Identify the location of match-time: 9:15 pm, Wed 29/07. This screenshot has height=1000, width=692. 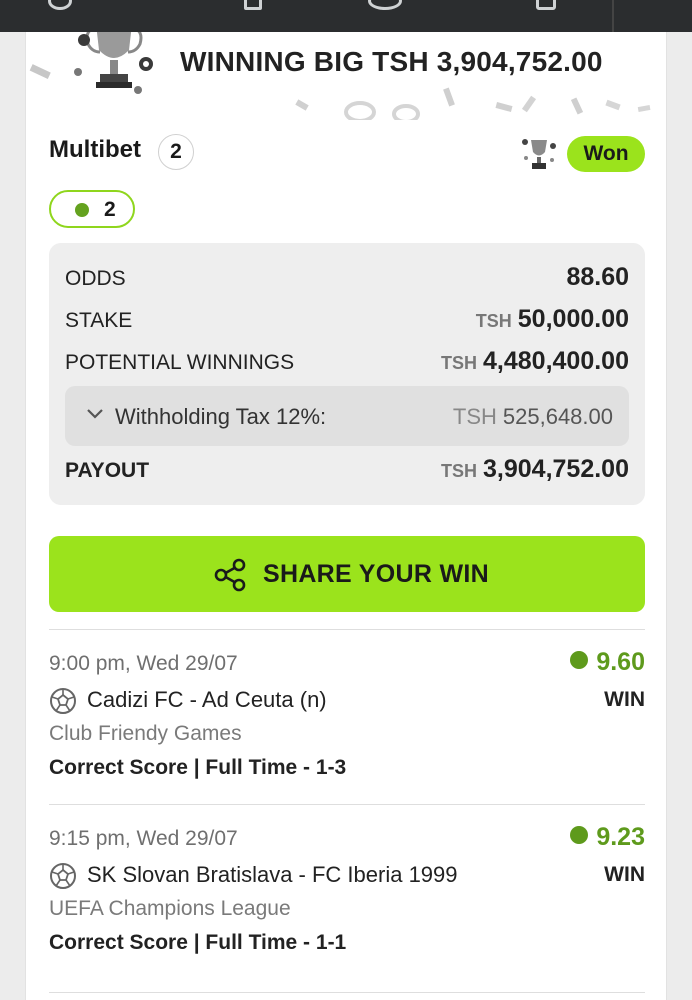
(143, 838).